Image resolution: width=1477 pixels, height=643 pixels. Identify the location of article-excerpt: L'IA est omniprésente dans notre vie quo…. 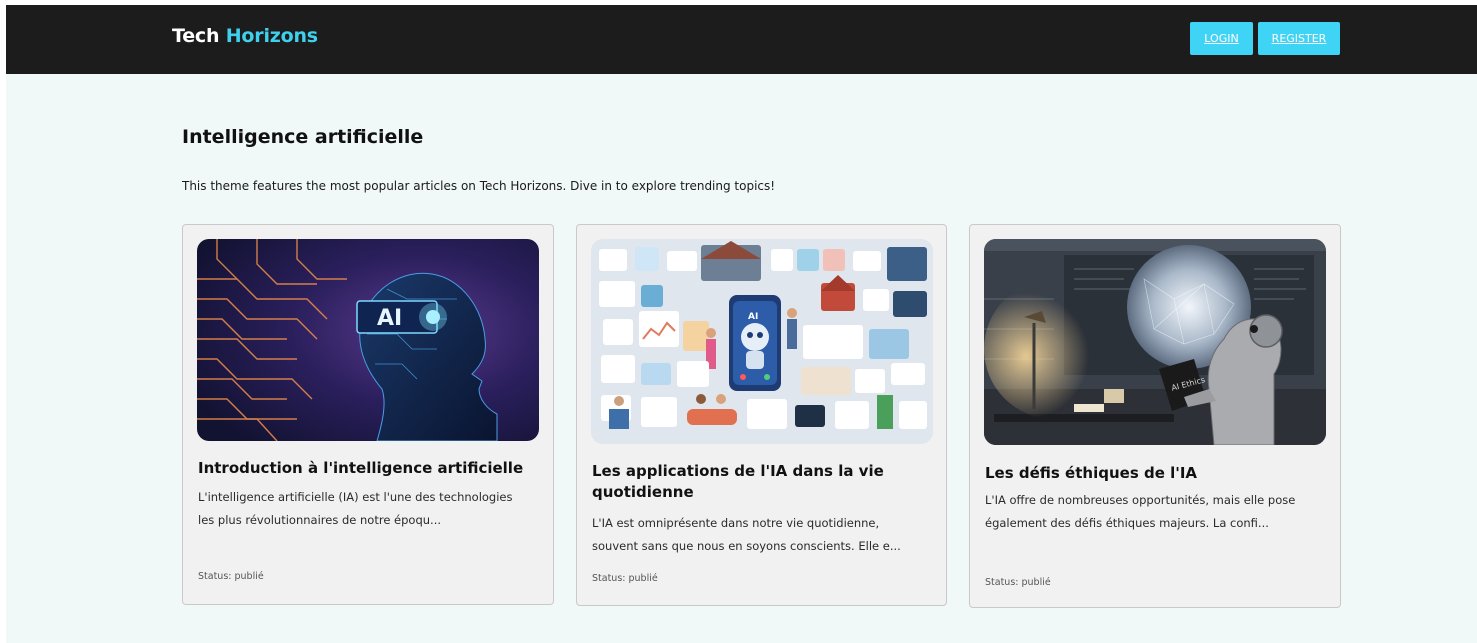
(746, 534).